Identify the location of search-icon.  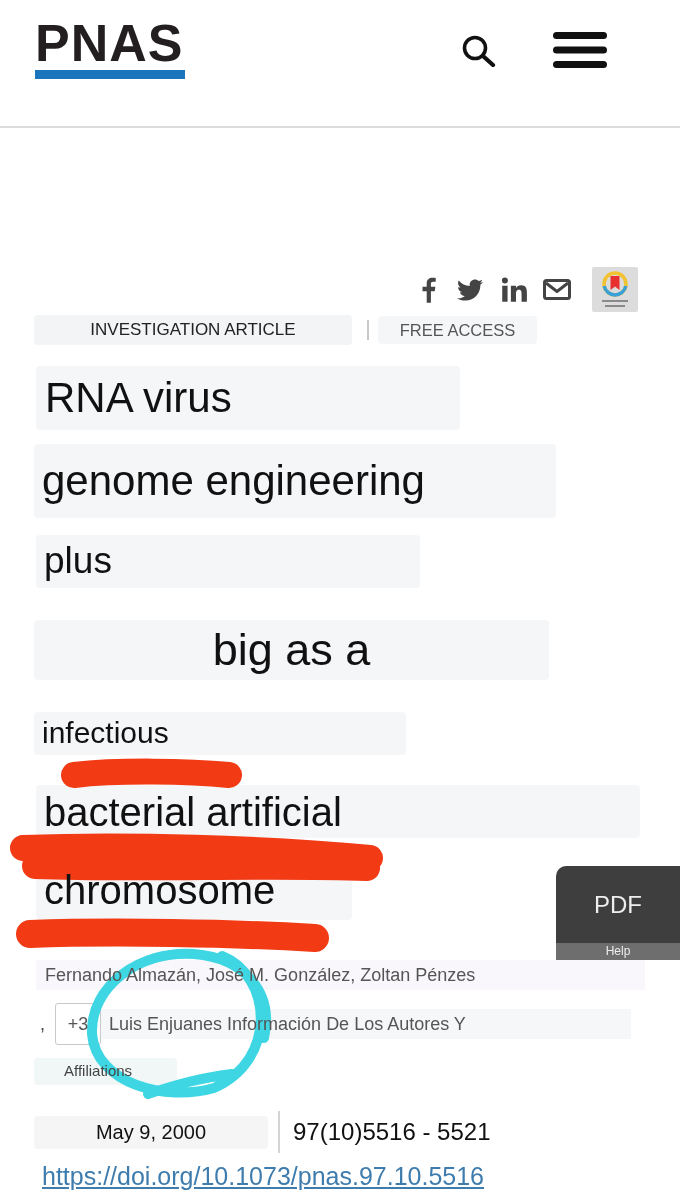
(479, 51).